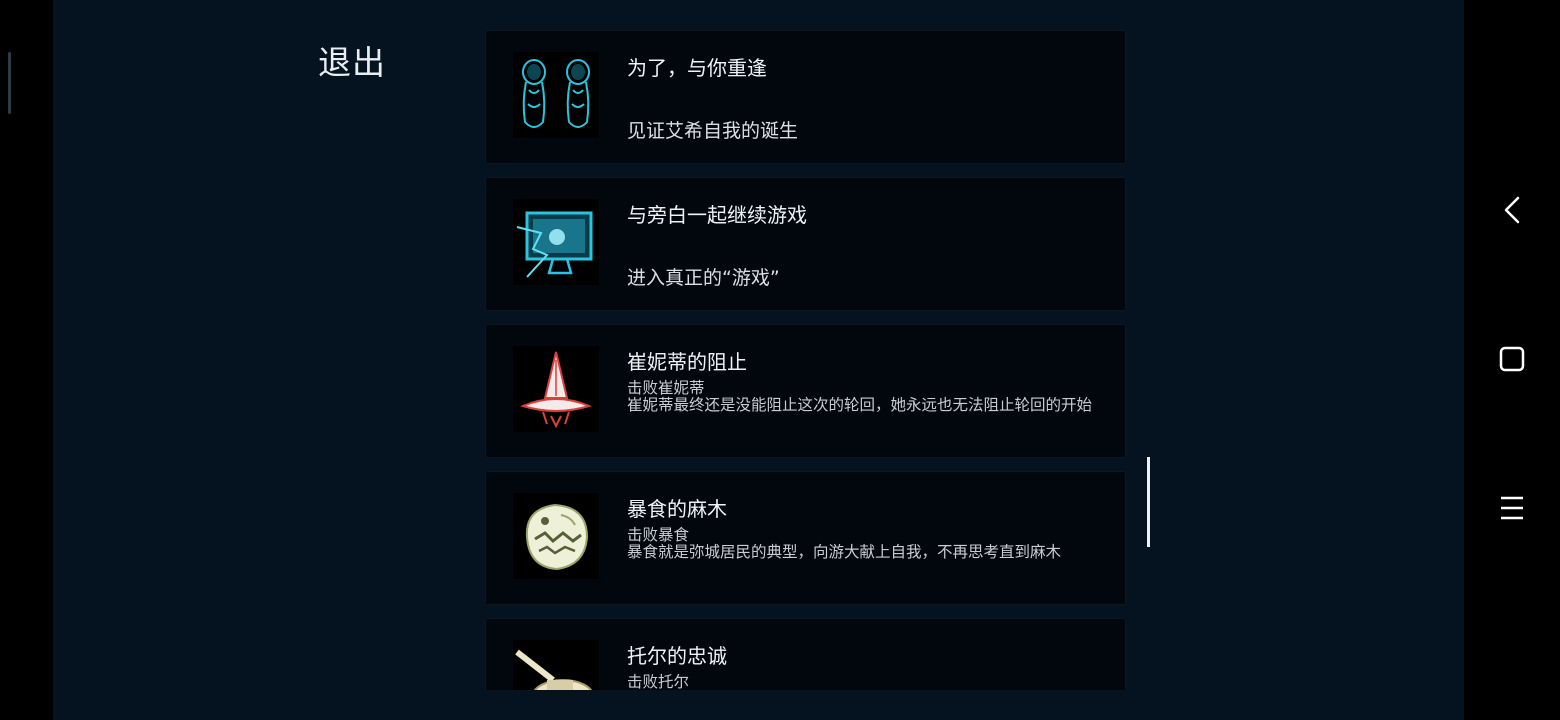 This screenshot has width=1560, height=720. I want to click on twin-figures-icon, so click(556, 95).